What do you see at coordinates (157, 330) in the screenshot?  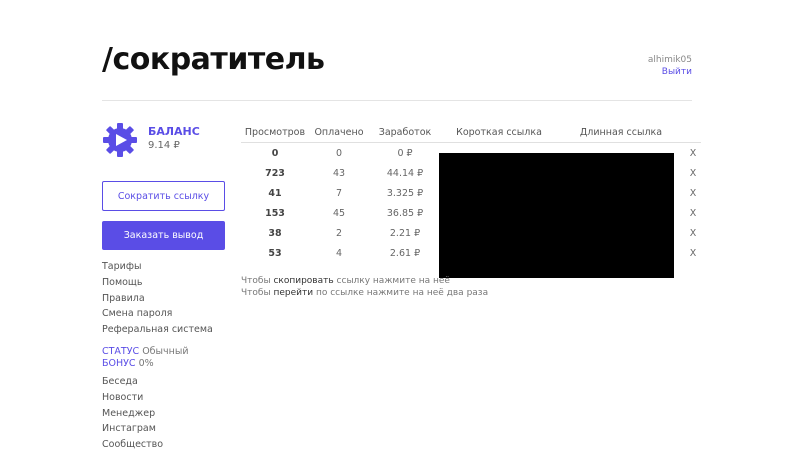 I see `menu-item-referral: Реферальная система` at bounding box center [157, 330].